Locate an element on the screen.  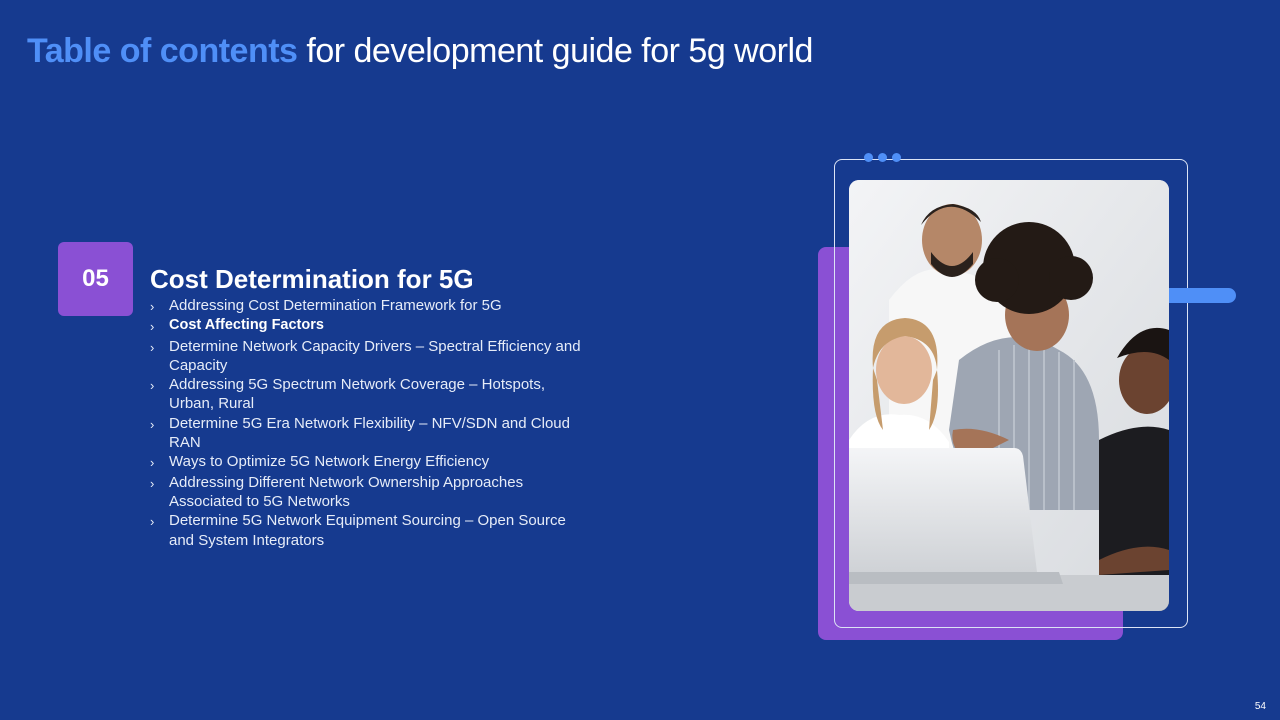
decorative-blue-bar is located at coordinates (1198, 295).